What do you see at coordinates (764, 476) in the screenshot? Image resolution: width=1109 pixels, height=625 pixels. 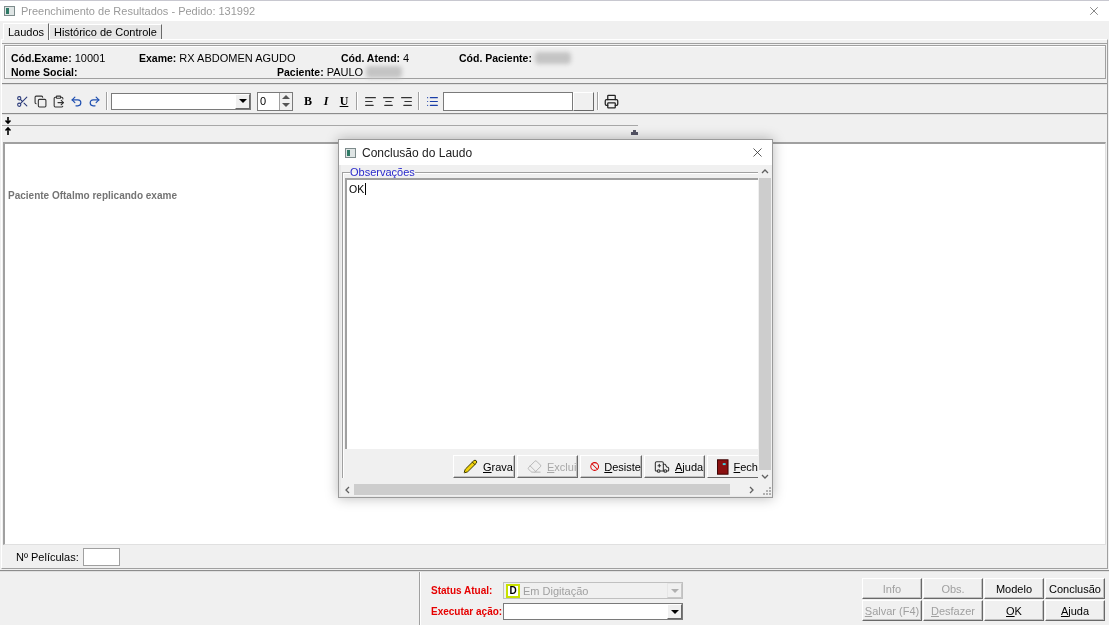 I see `chevron-down-icon` at bounding box center [764, 476].